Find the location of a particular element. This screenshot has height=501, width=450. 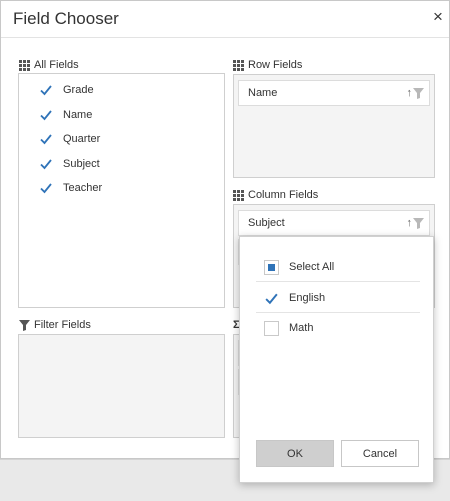

ok-button: OK is located at coordinates (295, 453).